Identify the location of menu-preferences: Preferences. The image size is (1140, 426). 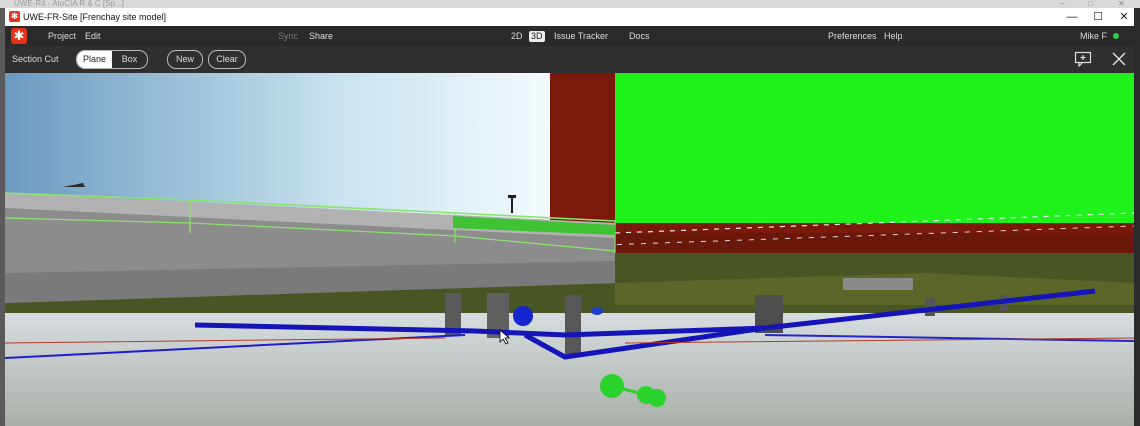
(852, 36).